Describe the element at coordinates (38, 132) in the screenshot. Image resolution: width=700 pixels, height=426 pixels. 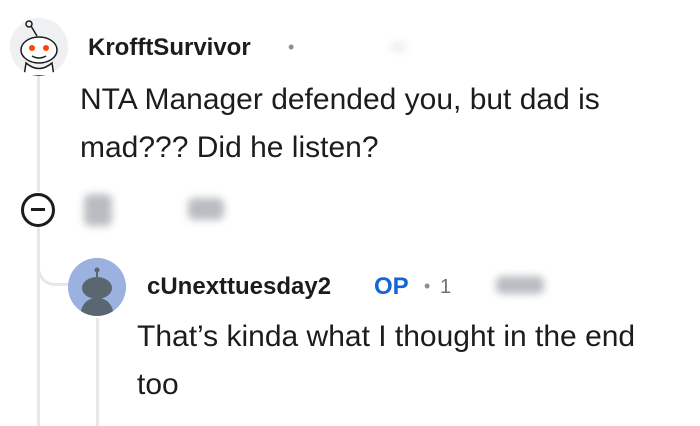
I see `thread-line-main` at that location.